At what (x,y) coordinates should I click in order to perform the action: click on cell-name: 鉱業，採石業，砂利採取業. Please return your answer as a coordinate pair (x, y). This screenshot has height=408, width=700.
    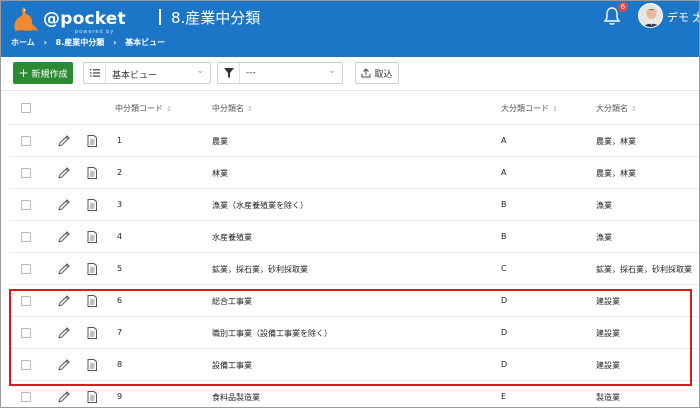
    Looking at the image, I should click on (260, 269).